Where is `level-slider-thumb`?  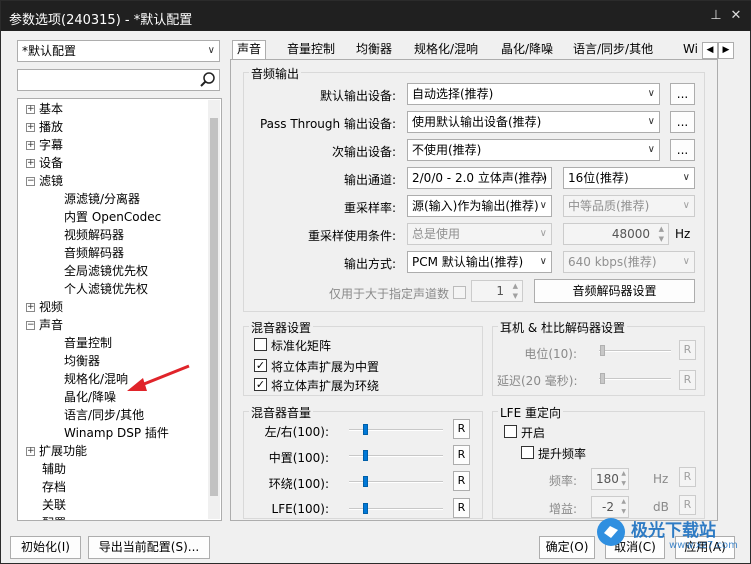
level-slider-thumb is located at coordinates (602, 350).